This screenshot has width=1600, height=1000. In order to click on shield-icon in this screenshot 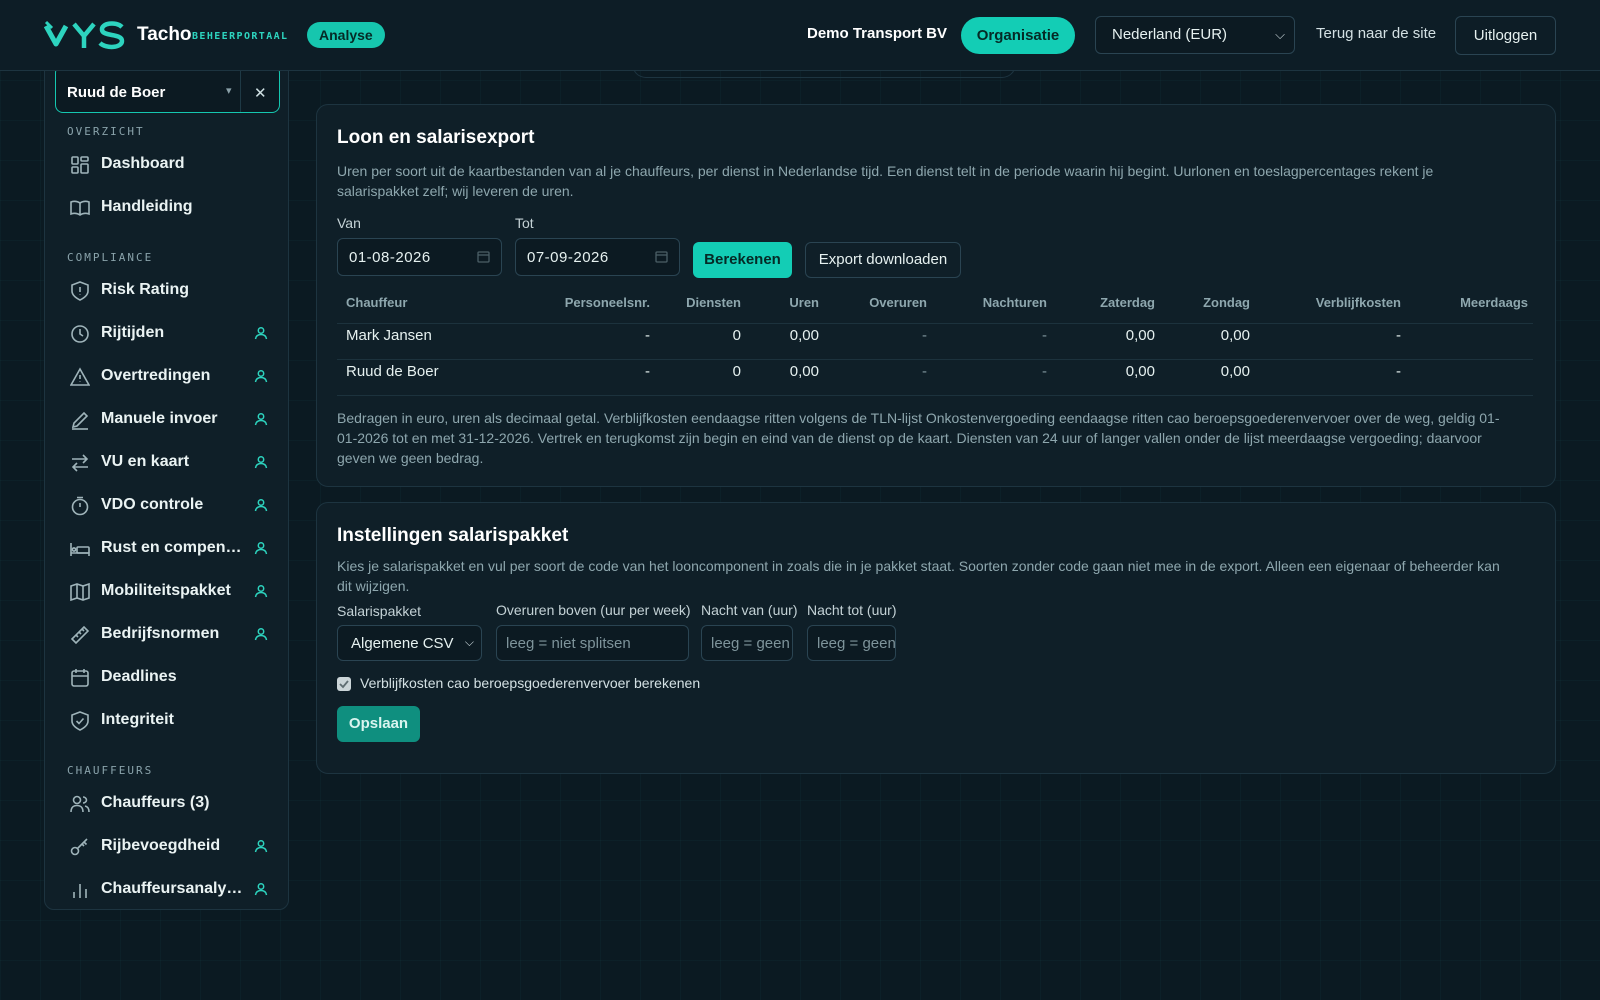, I will do `click(80, 291)`.